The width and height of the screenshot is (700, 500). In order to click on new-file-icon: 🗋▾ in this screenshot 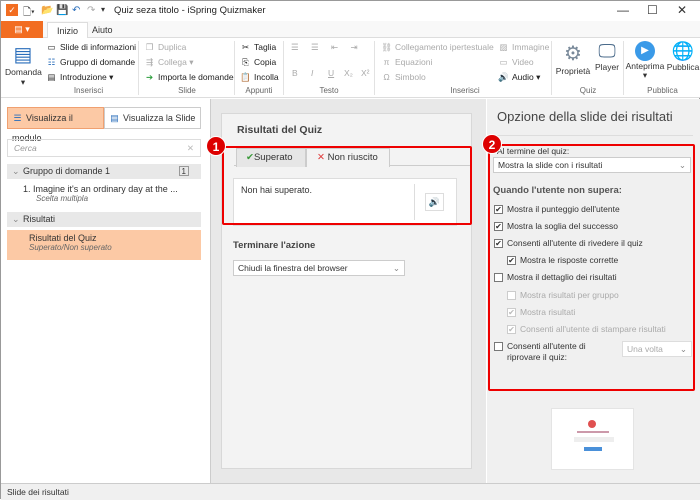, I will do `click(29, 13)`.